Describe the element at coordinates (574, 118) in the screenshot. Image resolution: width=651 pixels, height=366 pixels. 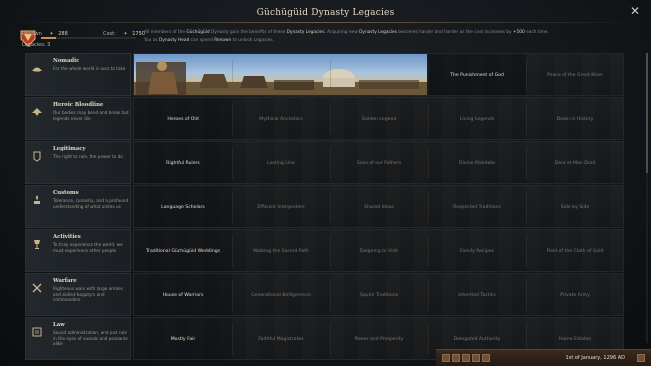
I see `legacy-perk: Down in History` at that location.